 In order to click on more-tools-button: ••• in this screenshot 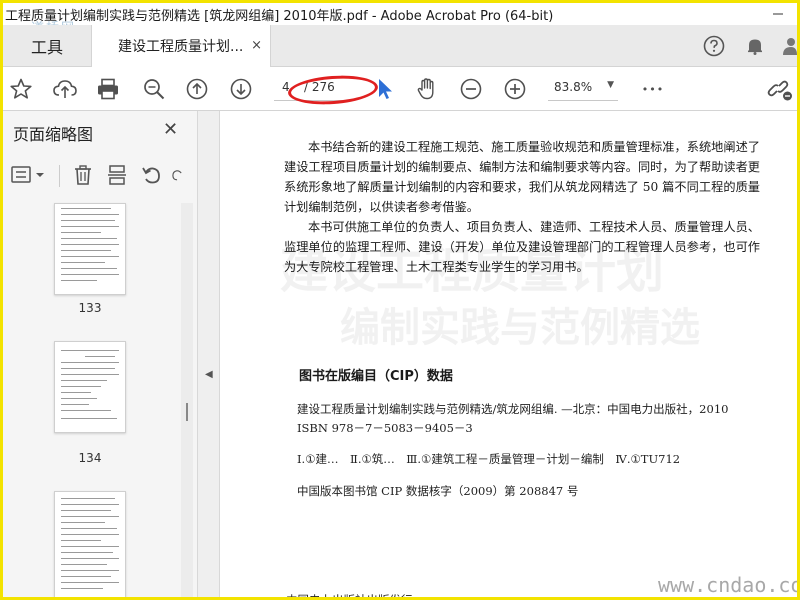, I will do `click(653, 89)`.